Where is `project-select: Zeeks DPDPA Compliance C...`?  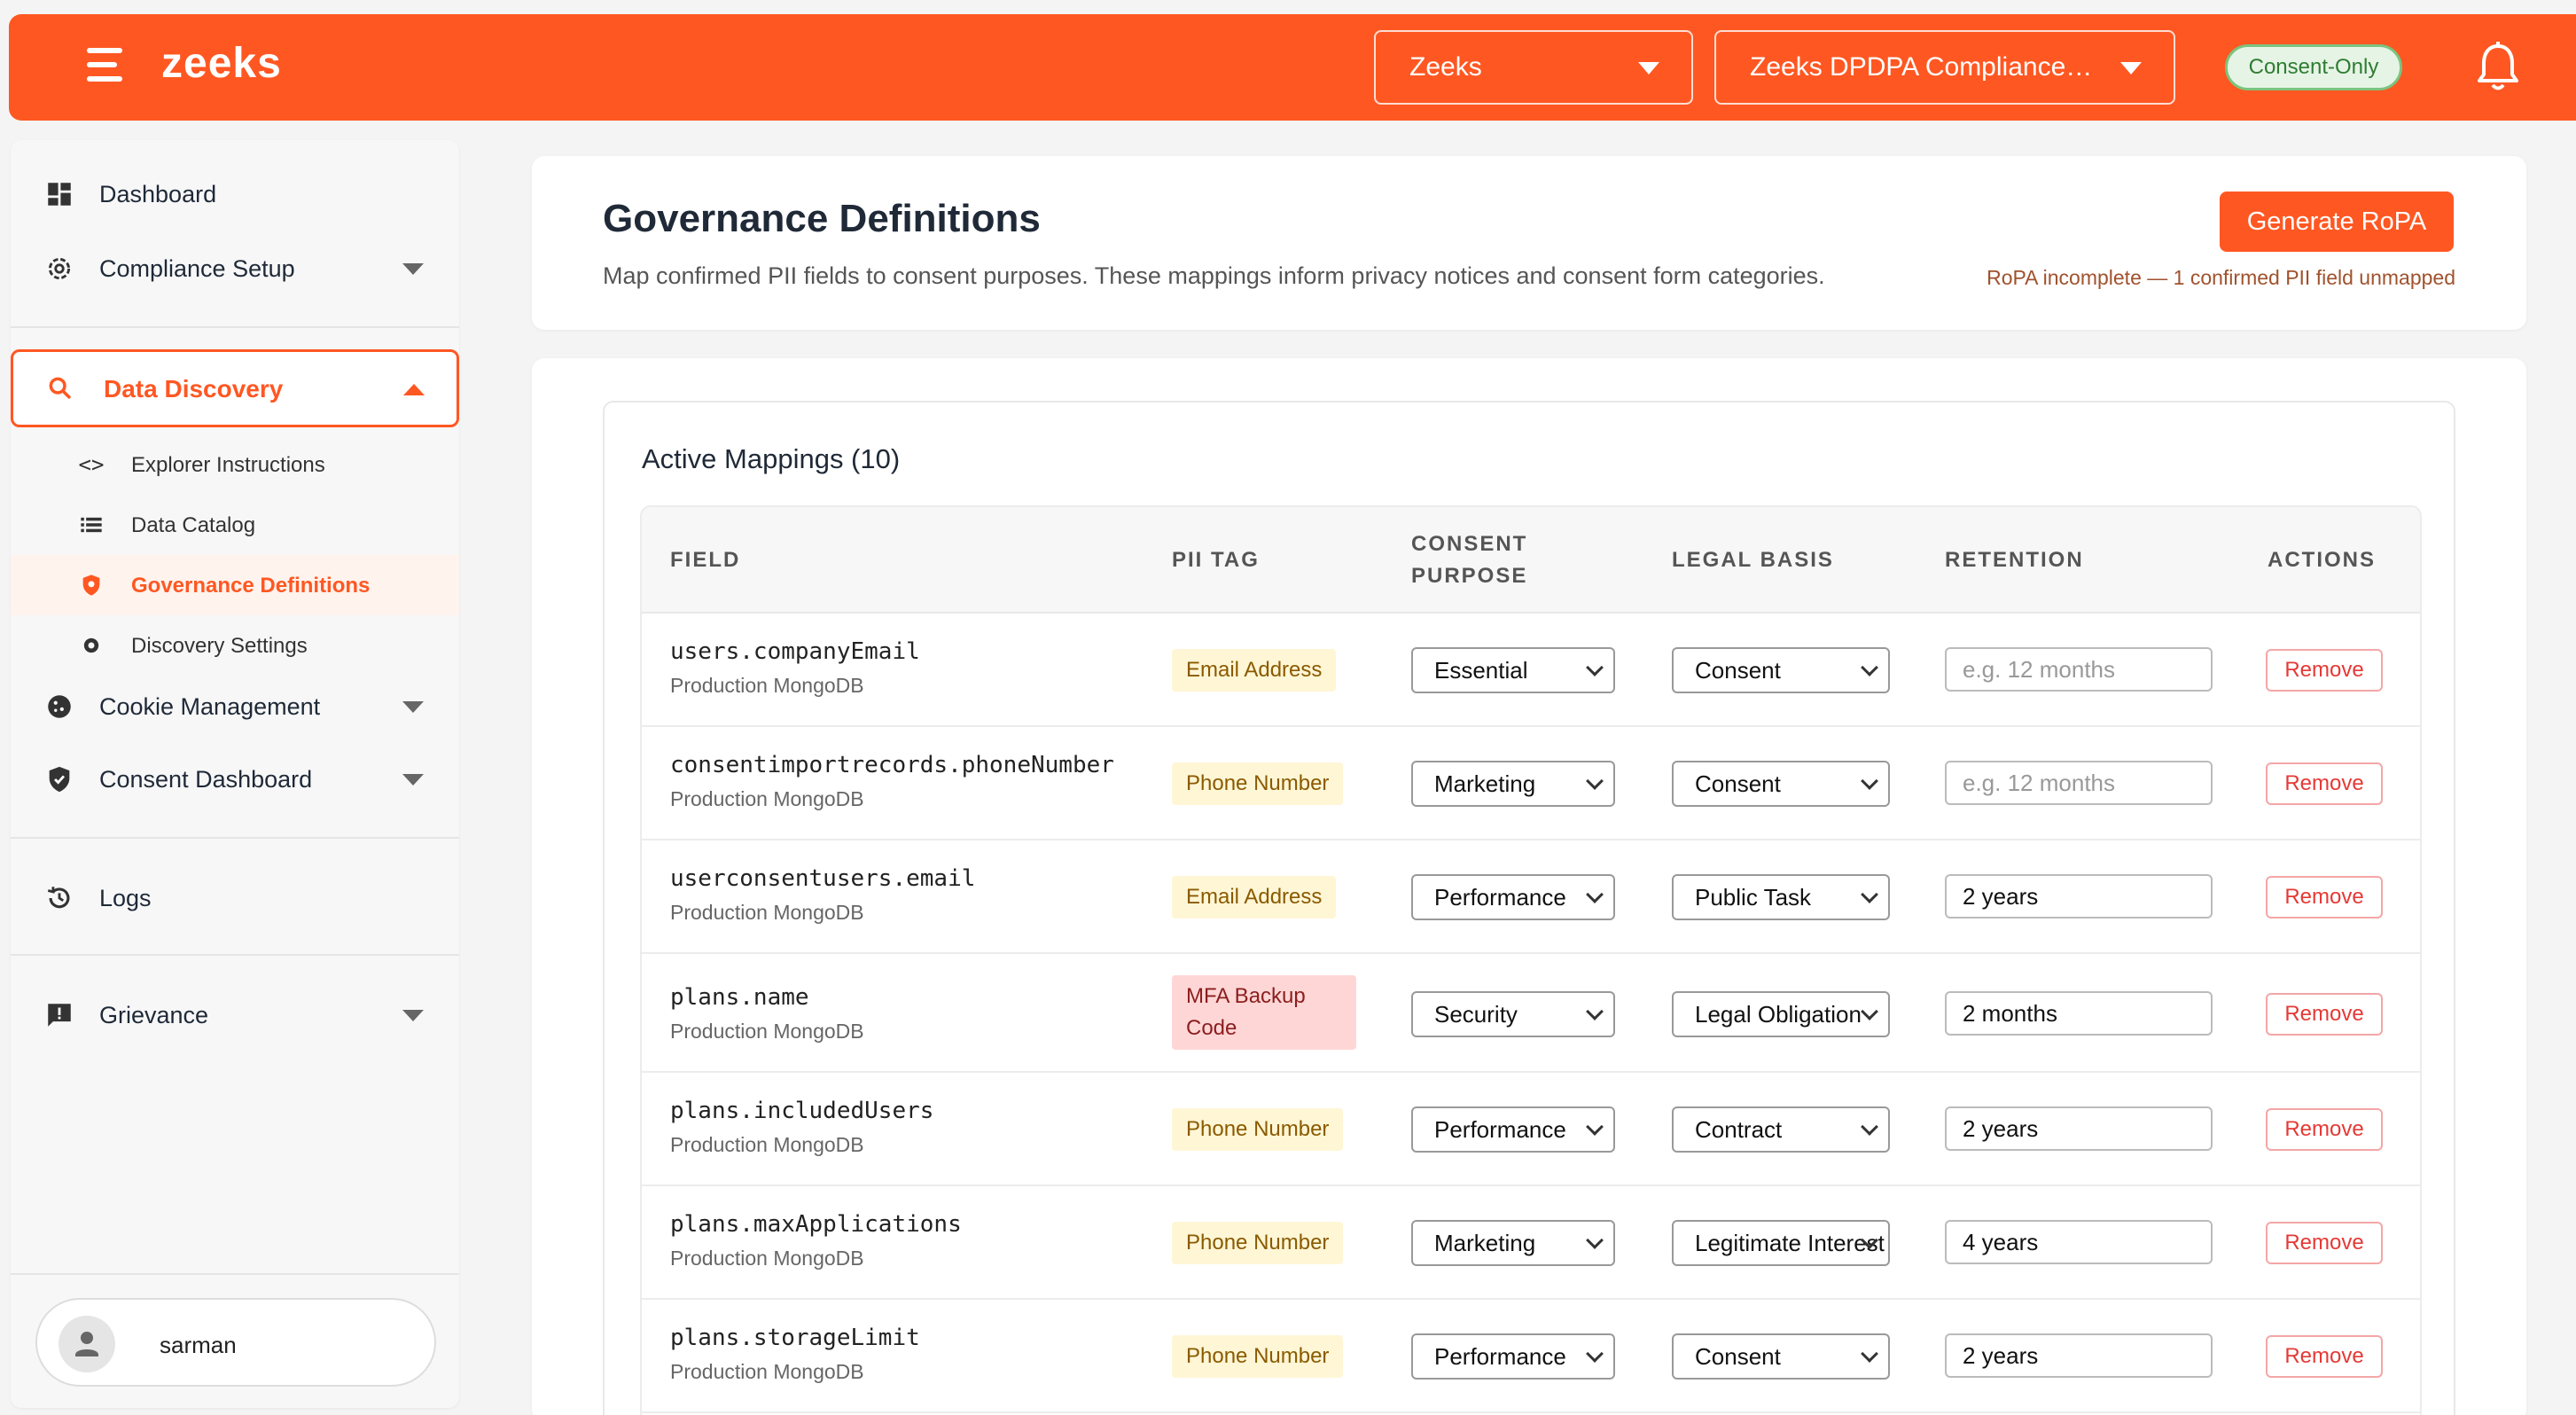
project-select: Zeeks DPDPA Compliance C... is located at coordinates (1944, 67).